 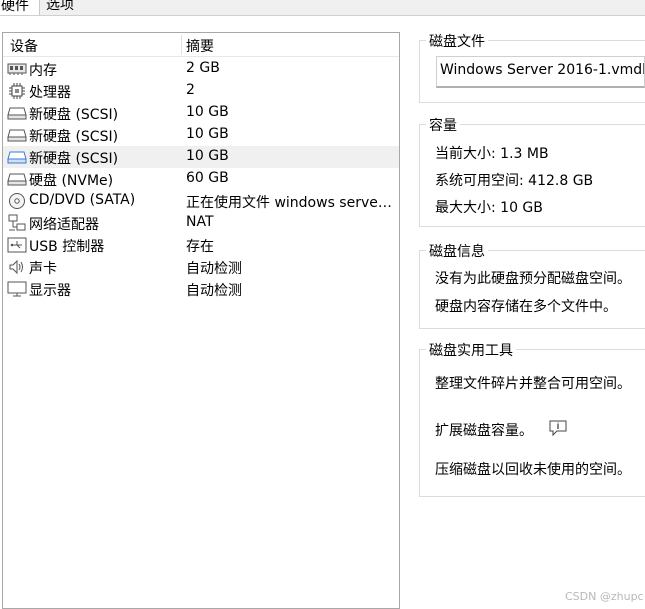 What do you see at coordinates (64, 225) in the screenshot?
I see `device-name: 网络适配器` at bounding box center [64, 225].